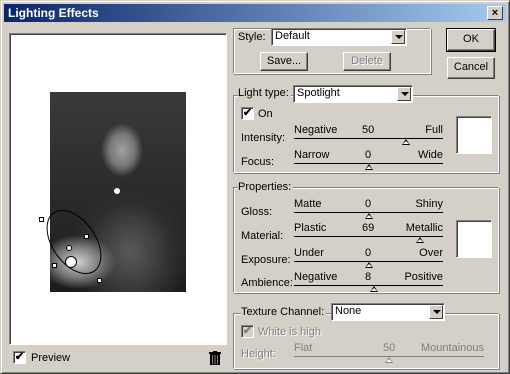  What do you see at coordinates (257, 212) in the screenshot?
I see `gloss-label: Gloss:` at bounding box center [257, 212].